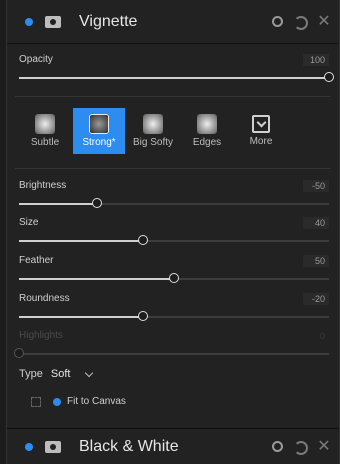 The width and height of the screenshot is (340, 464). I want to click on slider-label: Size, so click(29, 222).